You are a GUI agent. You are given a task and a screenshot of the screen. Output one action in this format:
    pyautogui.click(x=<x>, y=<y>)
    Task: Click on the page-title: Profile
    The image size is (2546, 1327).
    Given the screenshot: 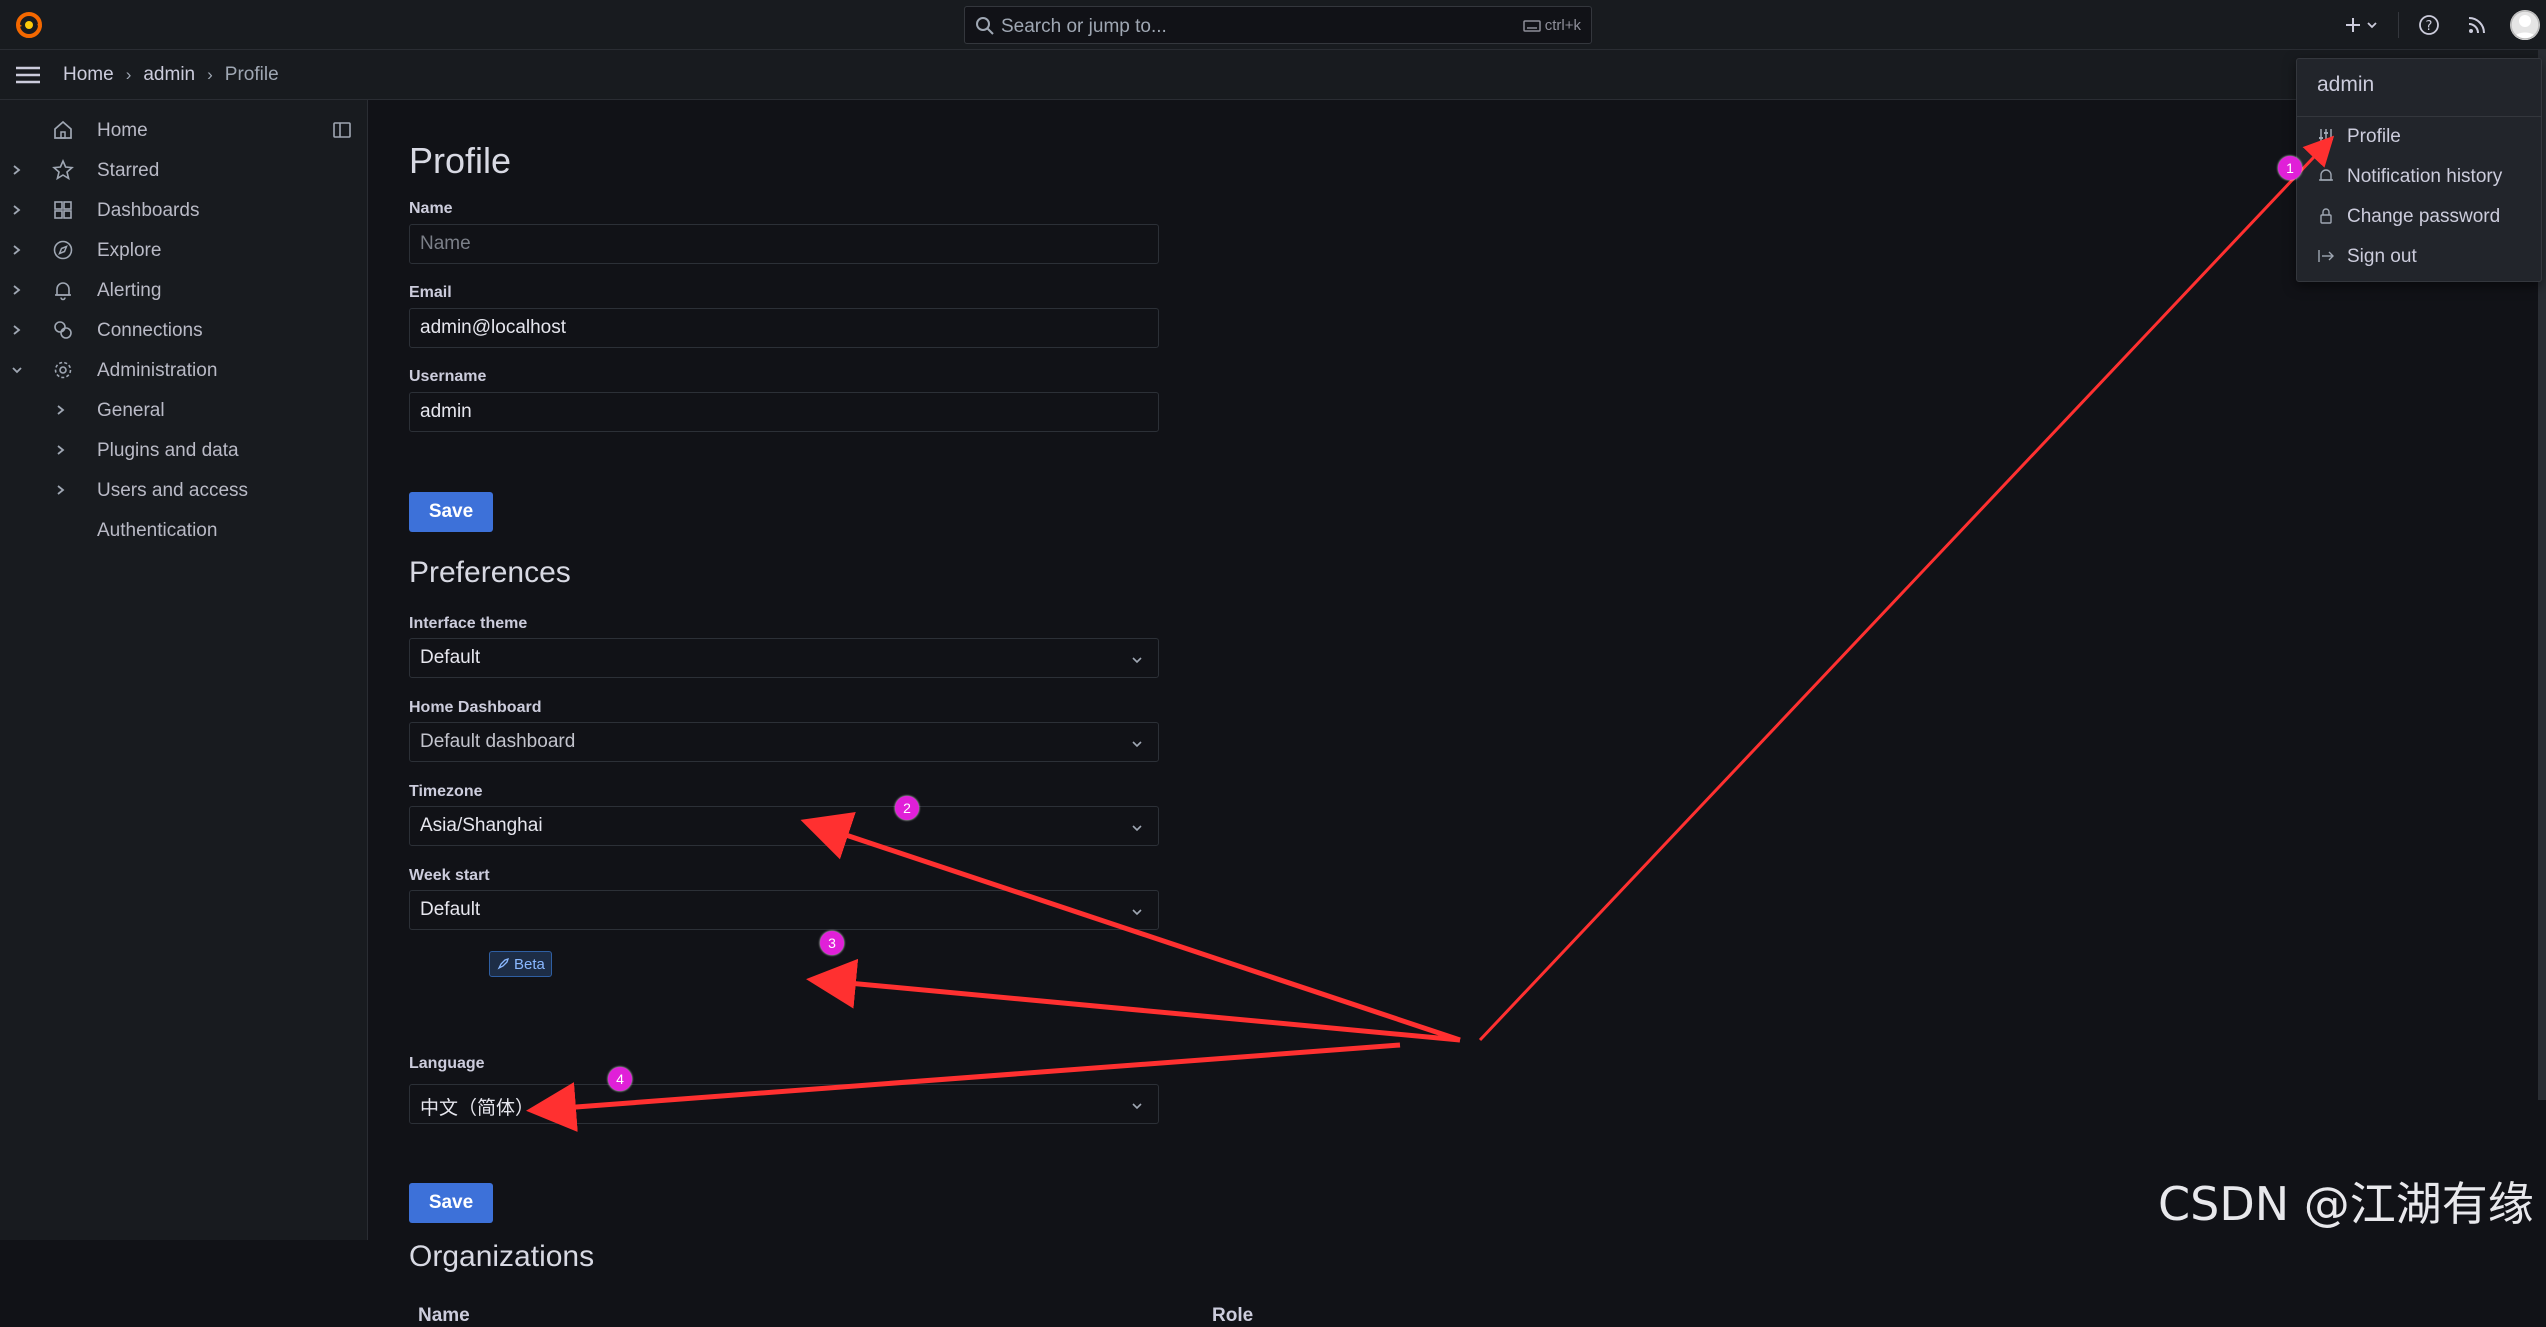 What is the action you would take?
    pyautogui.click(x=460, y=160)
    